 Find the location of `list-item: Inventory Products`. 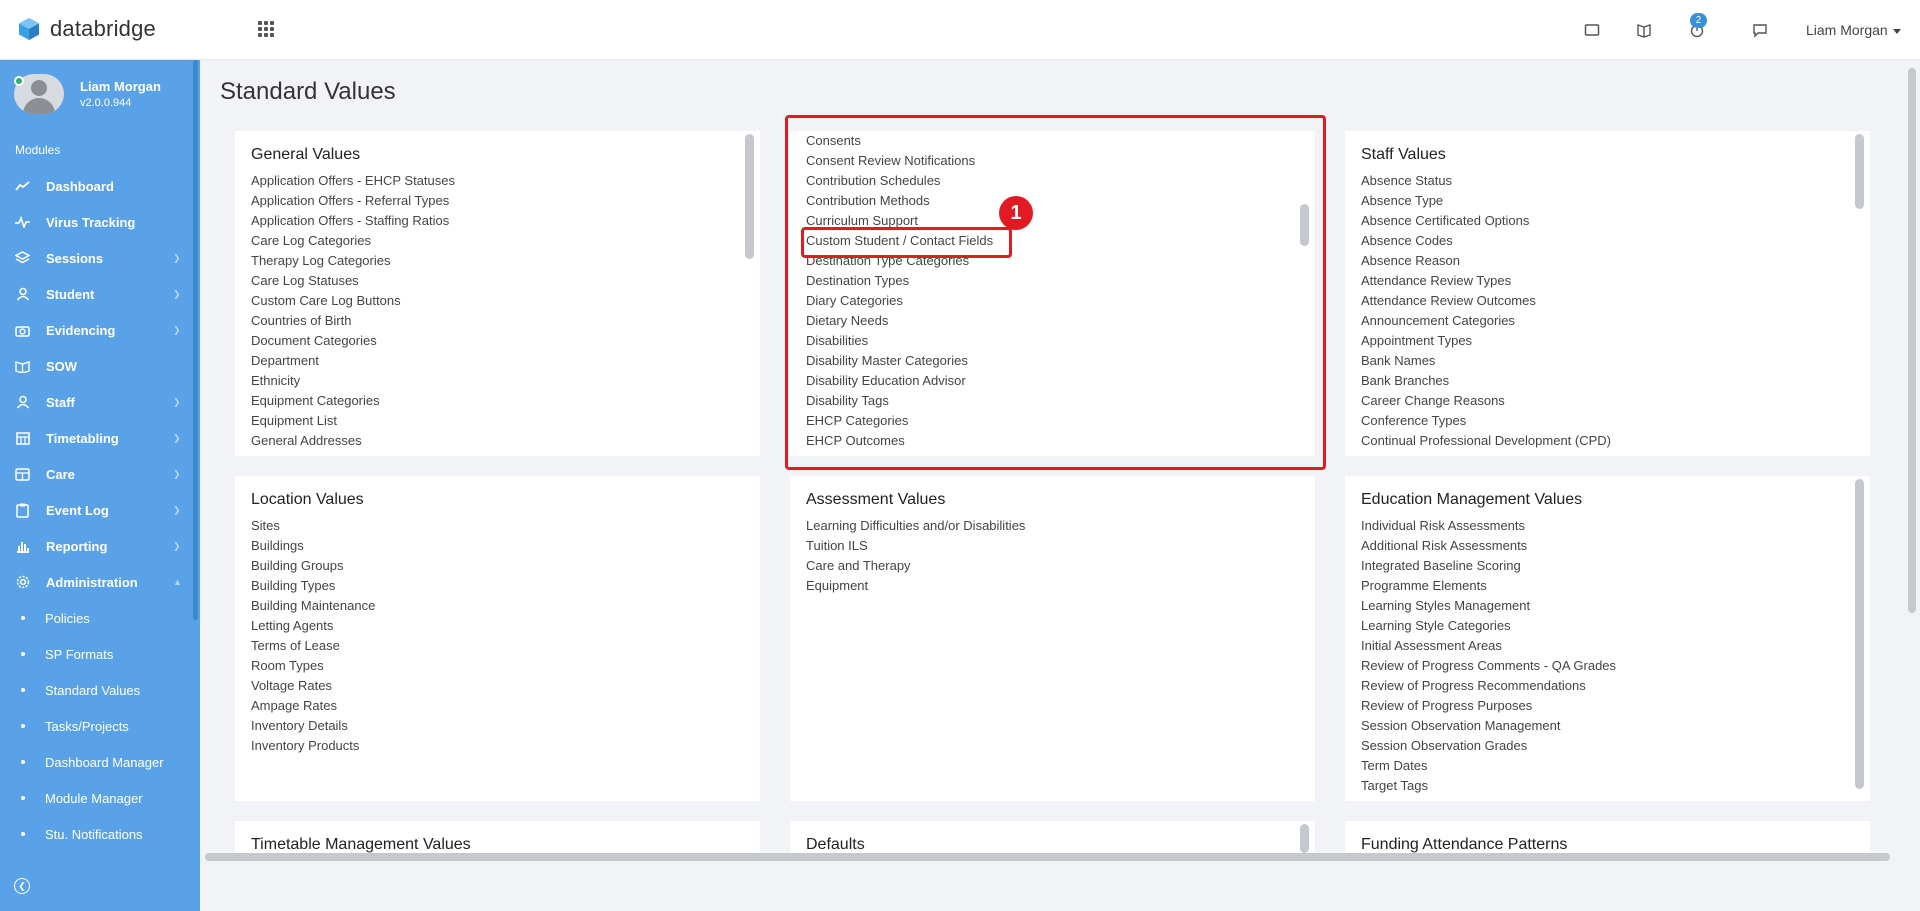

list-item: Inventory Products is located at coordinates (313, 746).